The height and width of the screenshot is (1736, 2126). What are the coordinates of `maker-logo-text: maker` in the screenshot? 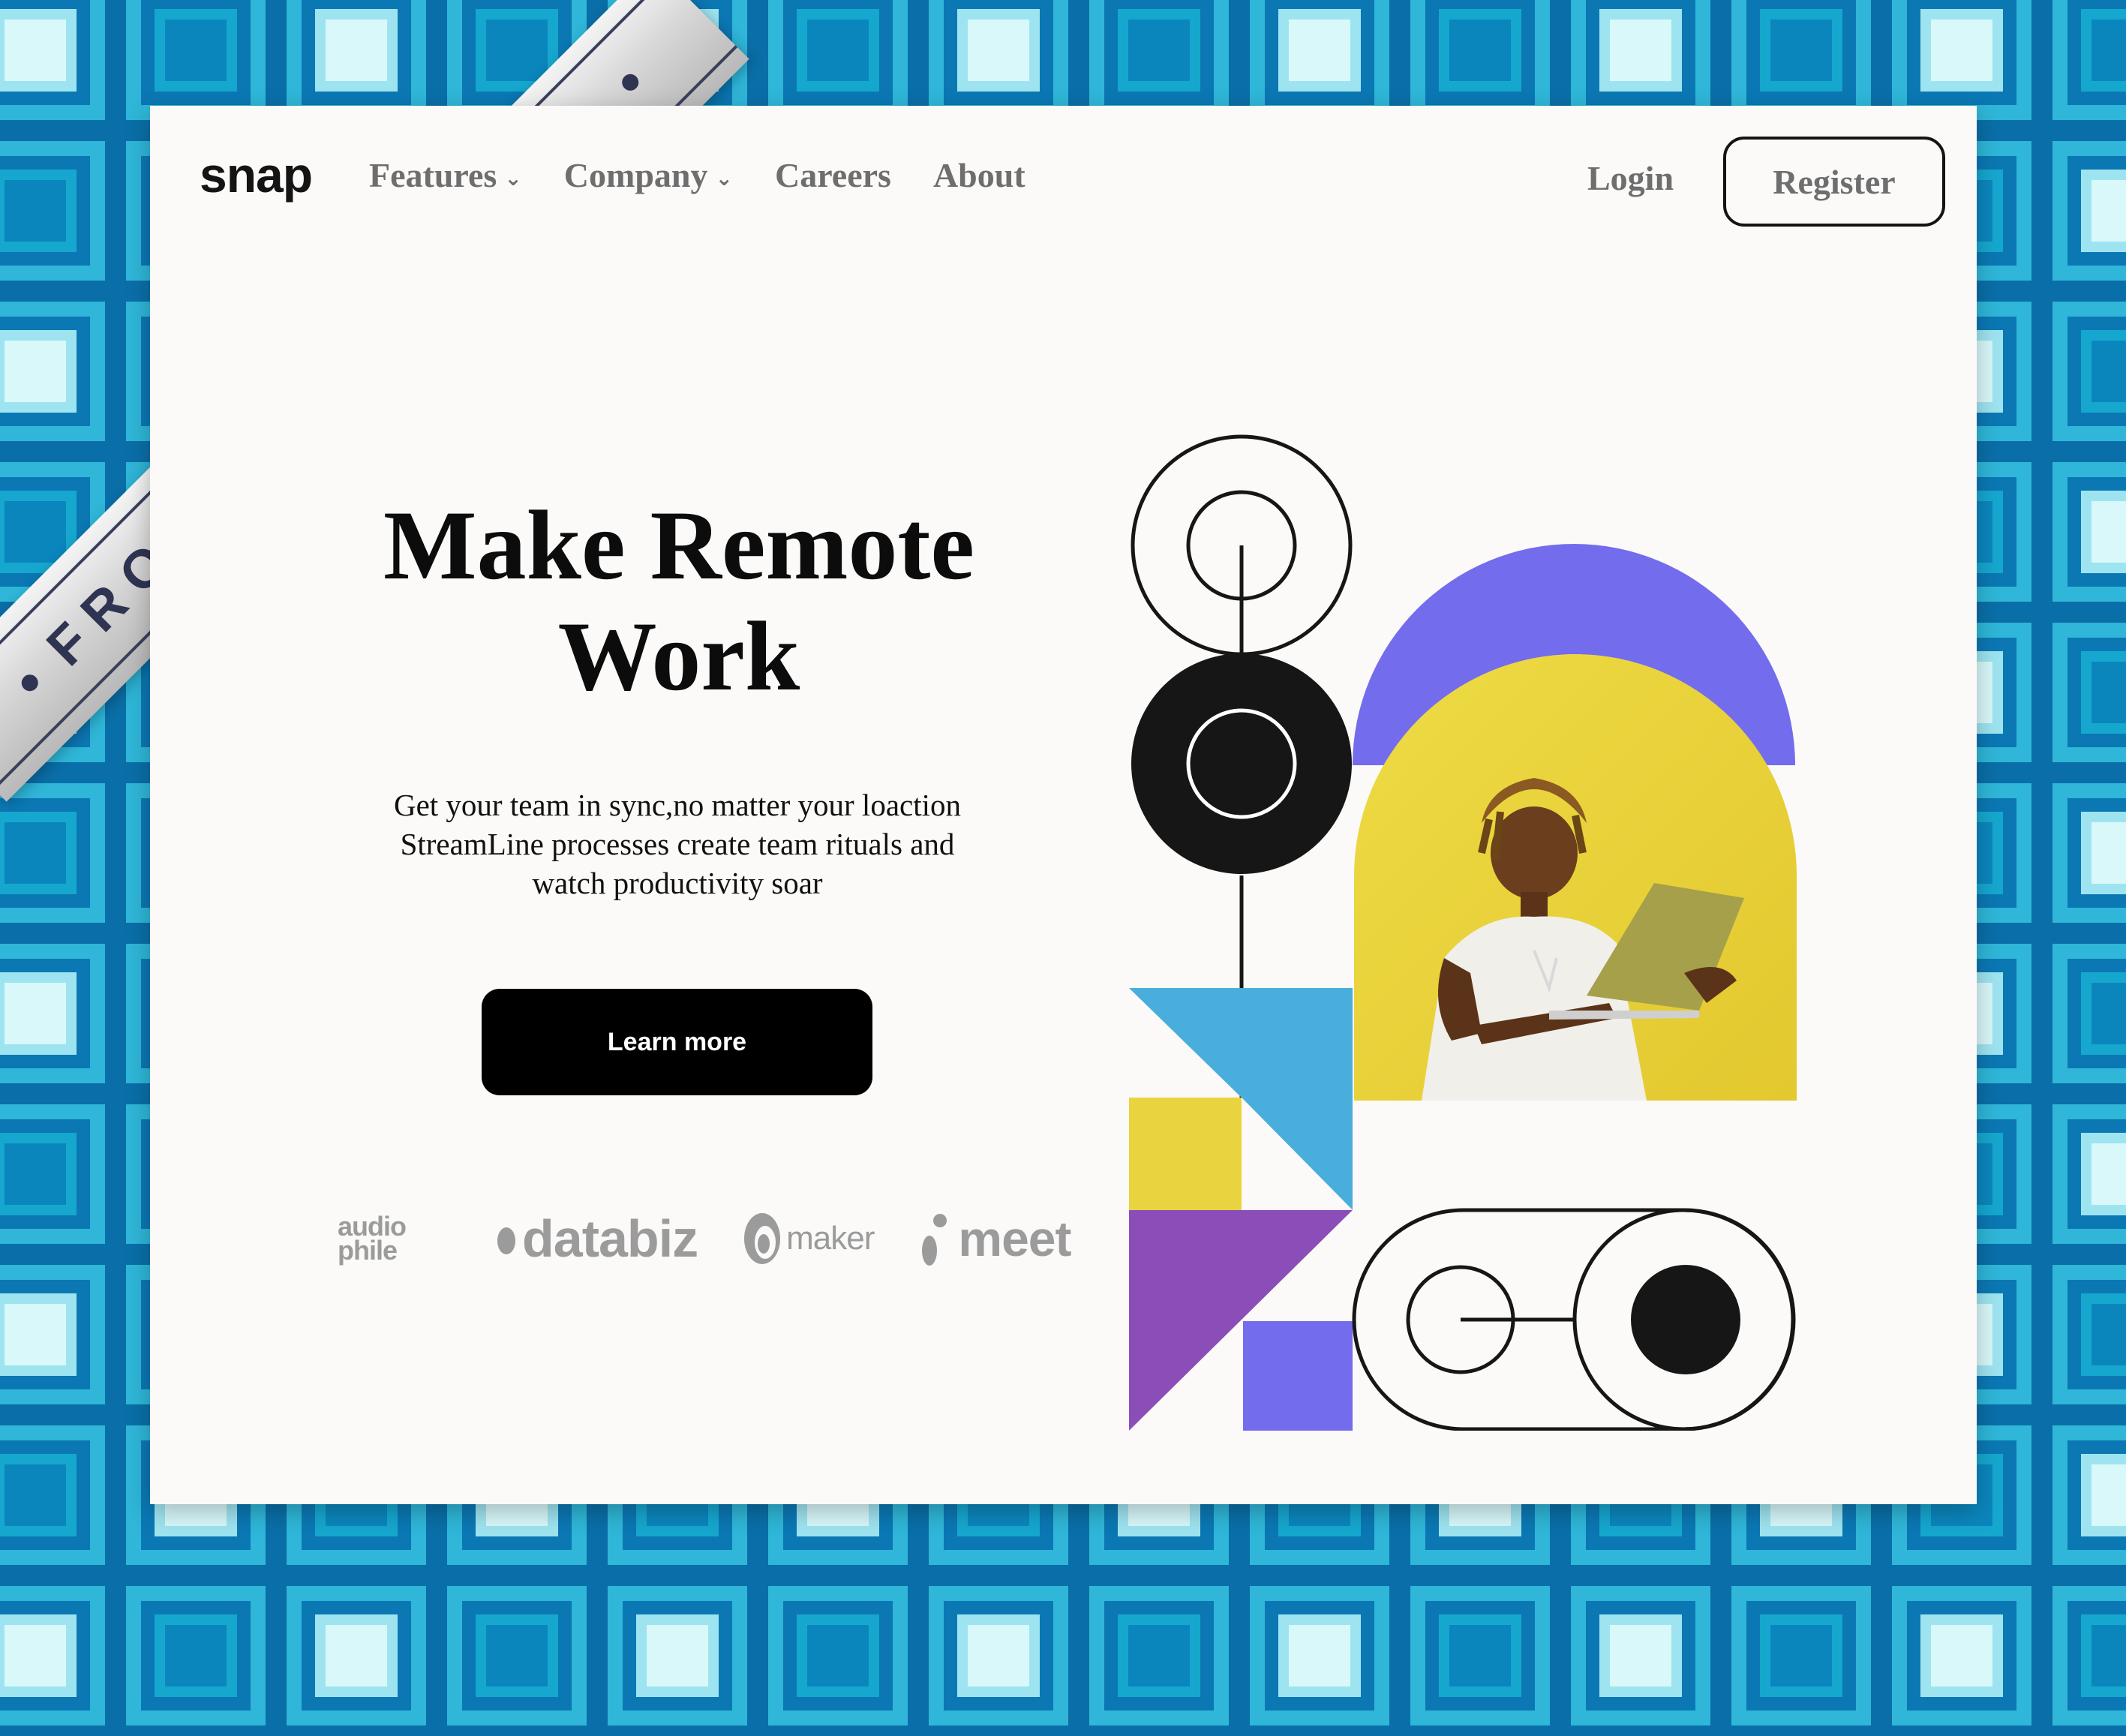 It's located at (830, 1239).